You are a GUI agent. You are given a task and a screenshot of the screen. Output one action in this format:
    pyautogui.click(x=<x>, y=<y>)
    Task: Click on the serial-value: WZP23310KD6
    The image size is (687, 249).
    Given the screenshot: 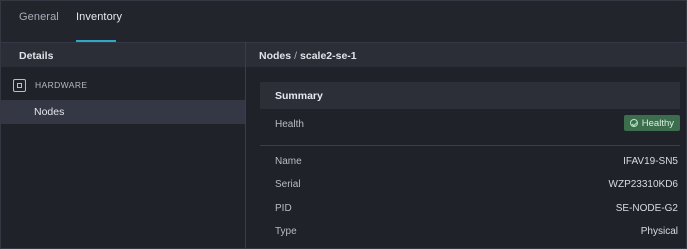 What is the action you would take?
    pyautogui.click(x=643, y=184)
    